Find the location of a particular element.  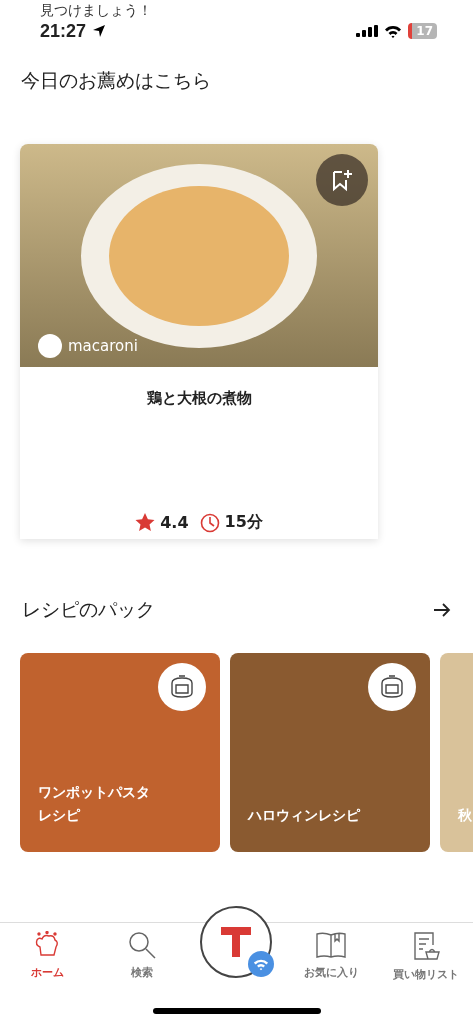

bookmark-plus-icon is located at coordinates (342, 180).